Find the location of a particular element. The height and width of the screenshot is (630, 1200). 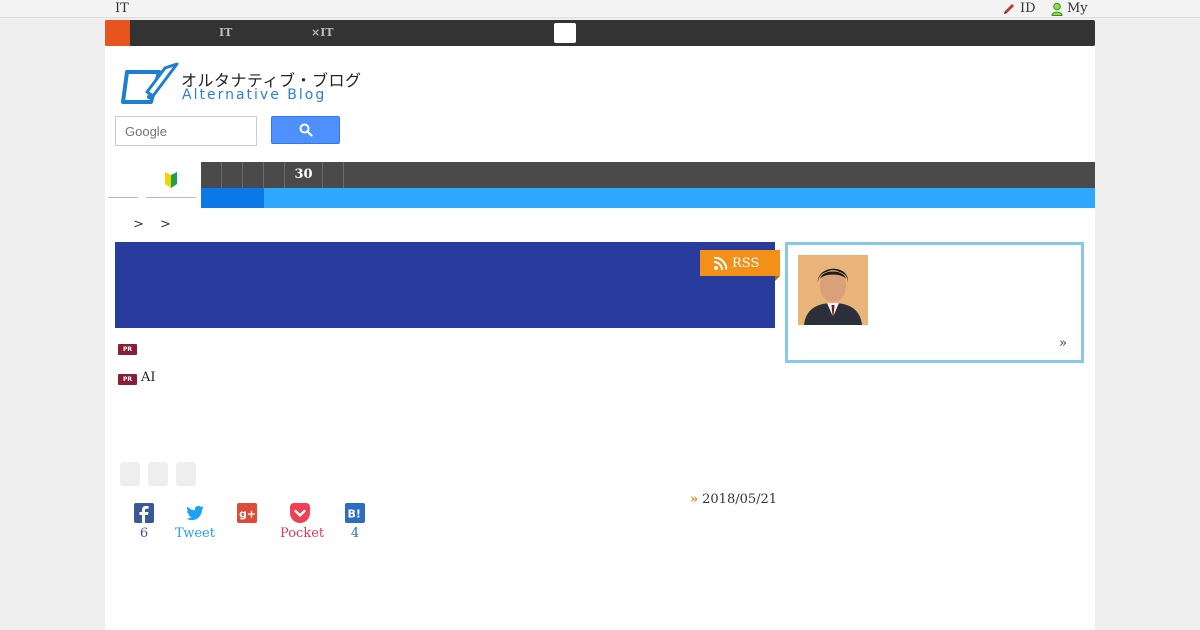

rss-icon is located at coordinates (720, 263).